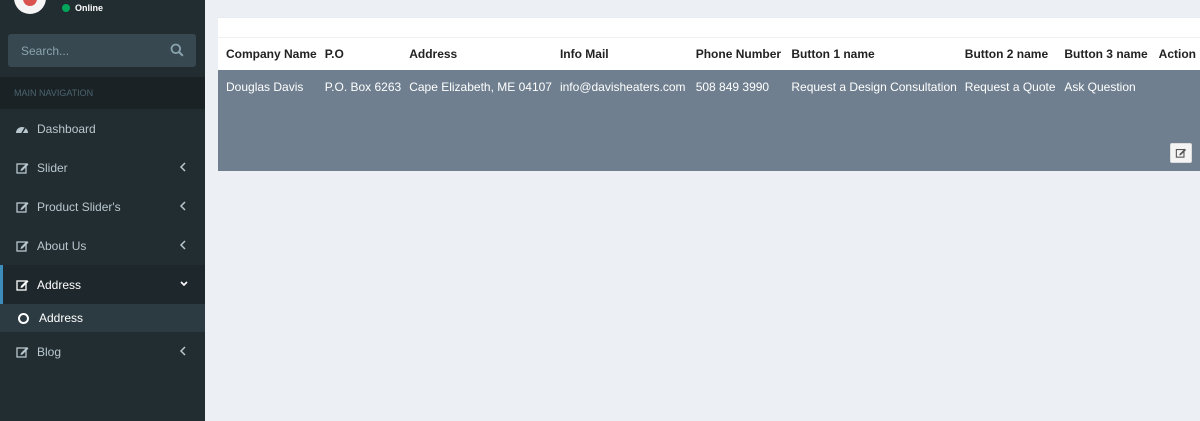 This screenshot has width=1200, height=421. What do you see at coordinates (102, 128) in the screenshot?
I see `sidebar-item-dashboard: Dashboard` at bounding box center [102, 128].